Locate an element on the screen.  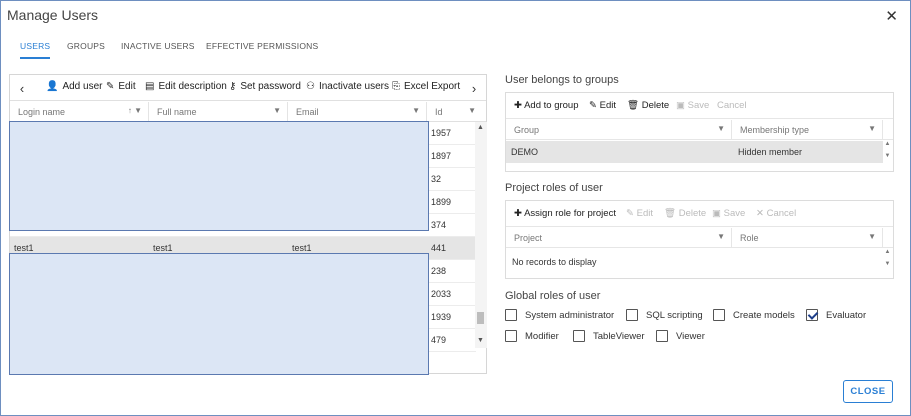
roles-grid-scrollbar: ▲ ▼ is located at coordinates (887, 264).